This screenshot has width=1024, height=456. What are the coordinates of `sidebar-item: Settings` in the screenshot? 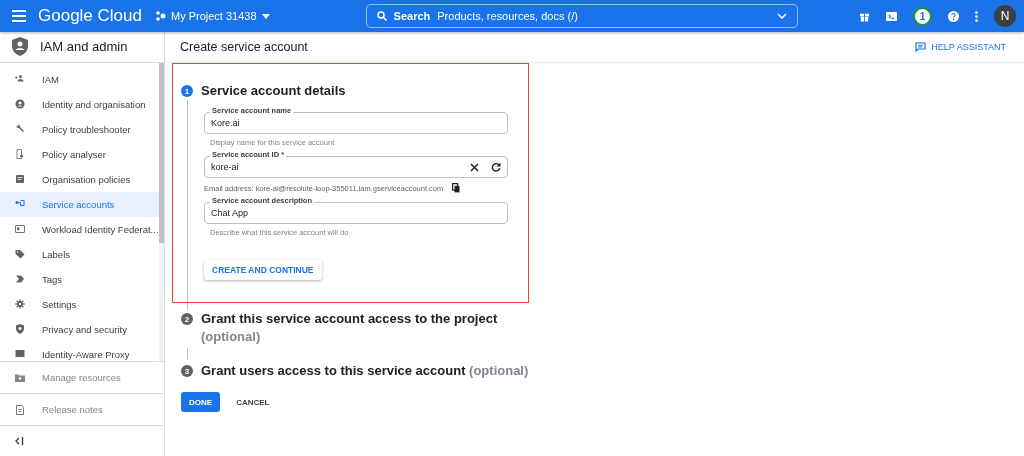 It's located at (79, 304).